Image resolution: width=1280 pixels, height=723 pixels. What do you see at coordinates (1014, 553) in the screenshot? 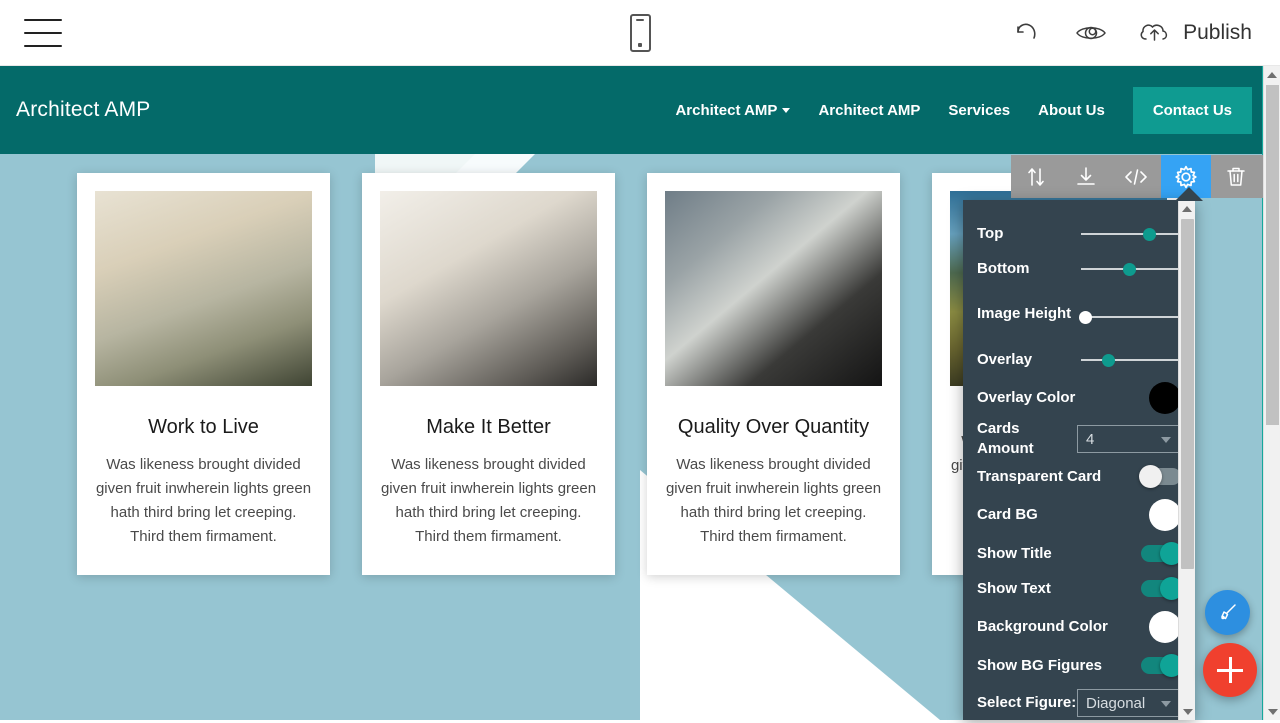
I see `setting-label: Show Title` at bounding box center [1014, 553].